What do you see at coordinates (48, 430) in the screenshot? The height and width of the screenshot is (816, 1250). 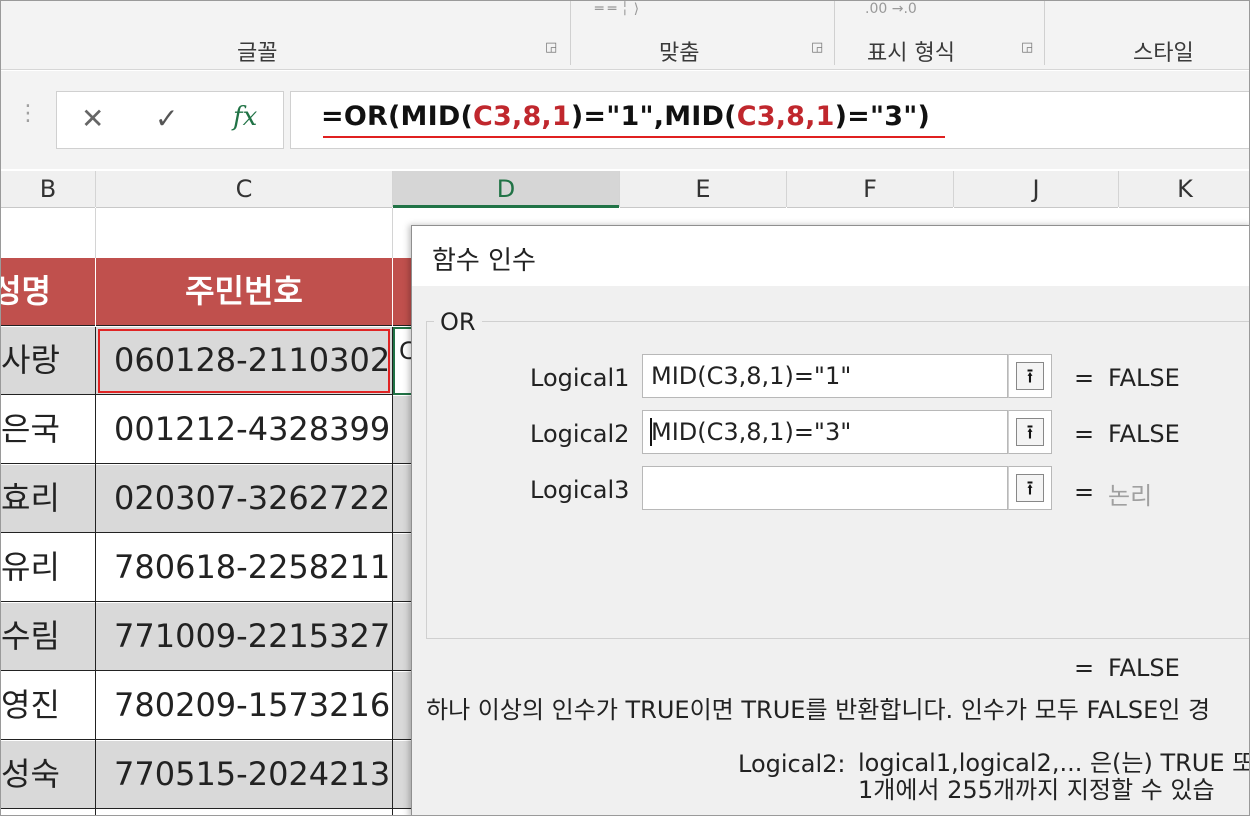 I see `cell-name: 은국` at bounding box center [48, 430].